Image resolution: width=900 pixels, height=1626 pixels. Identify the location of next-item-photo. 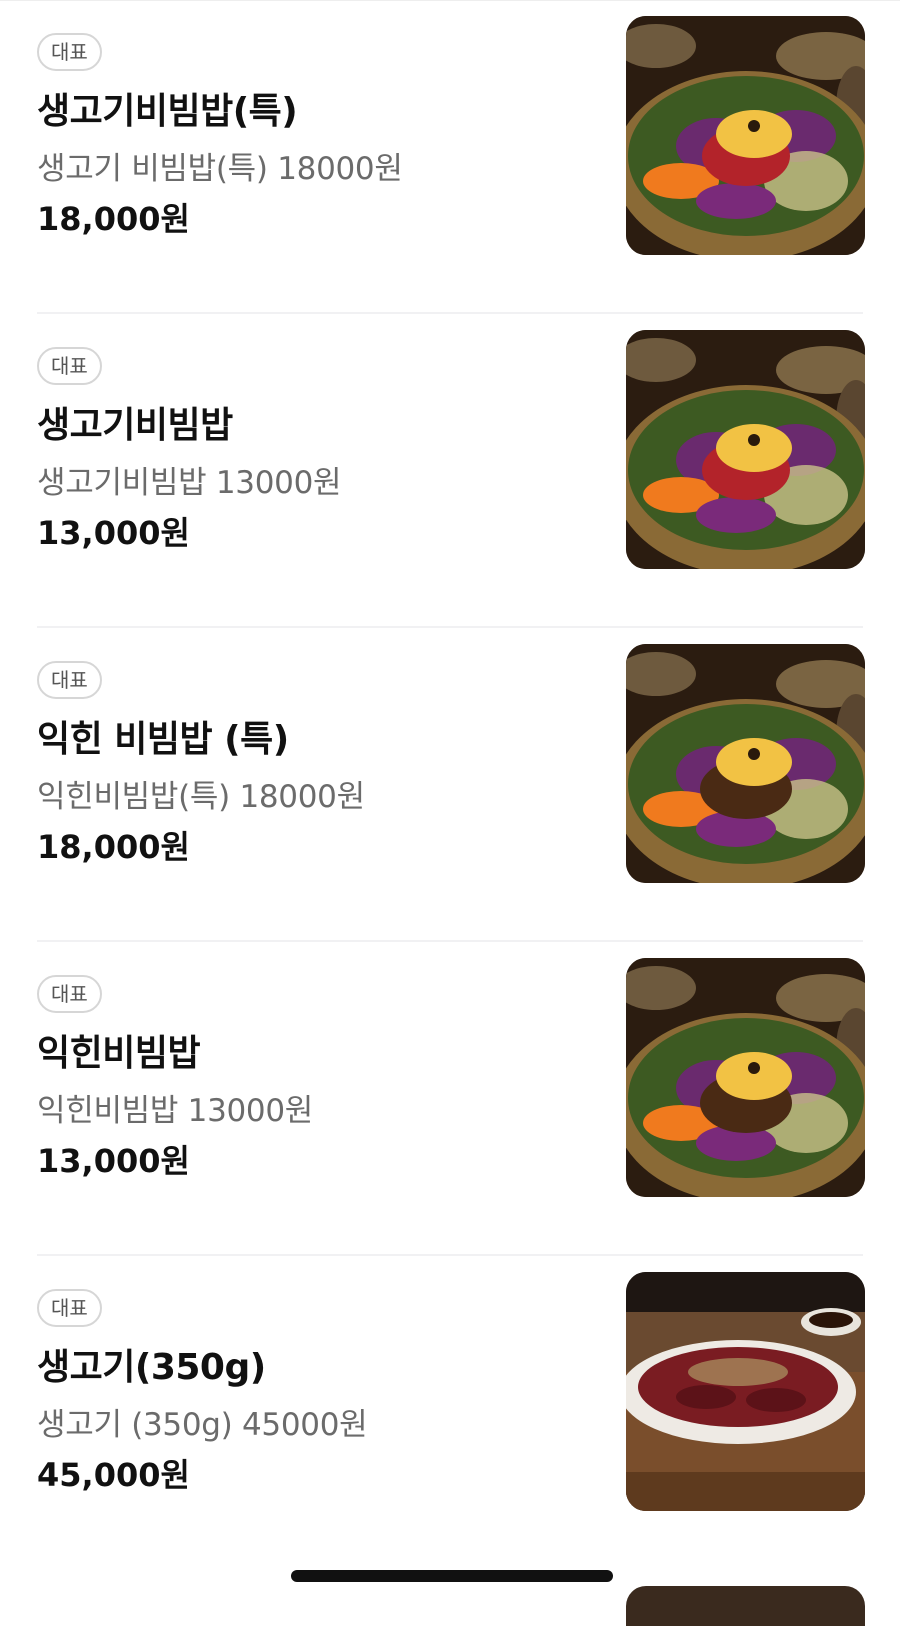
(745, 1606).